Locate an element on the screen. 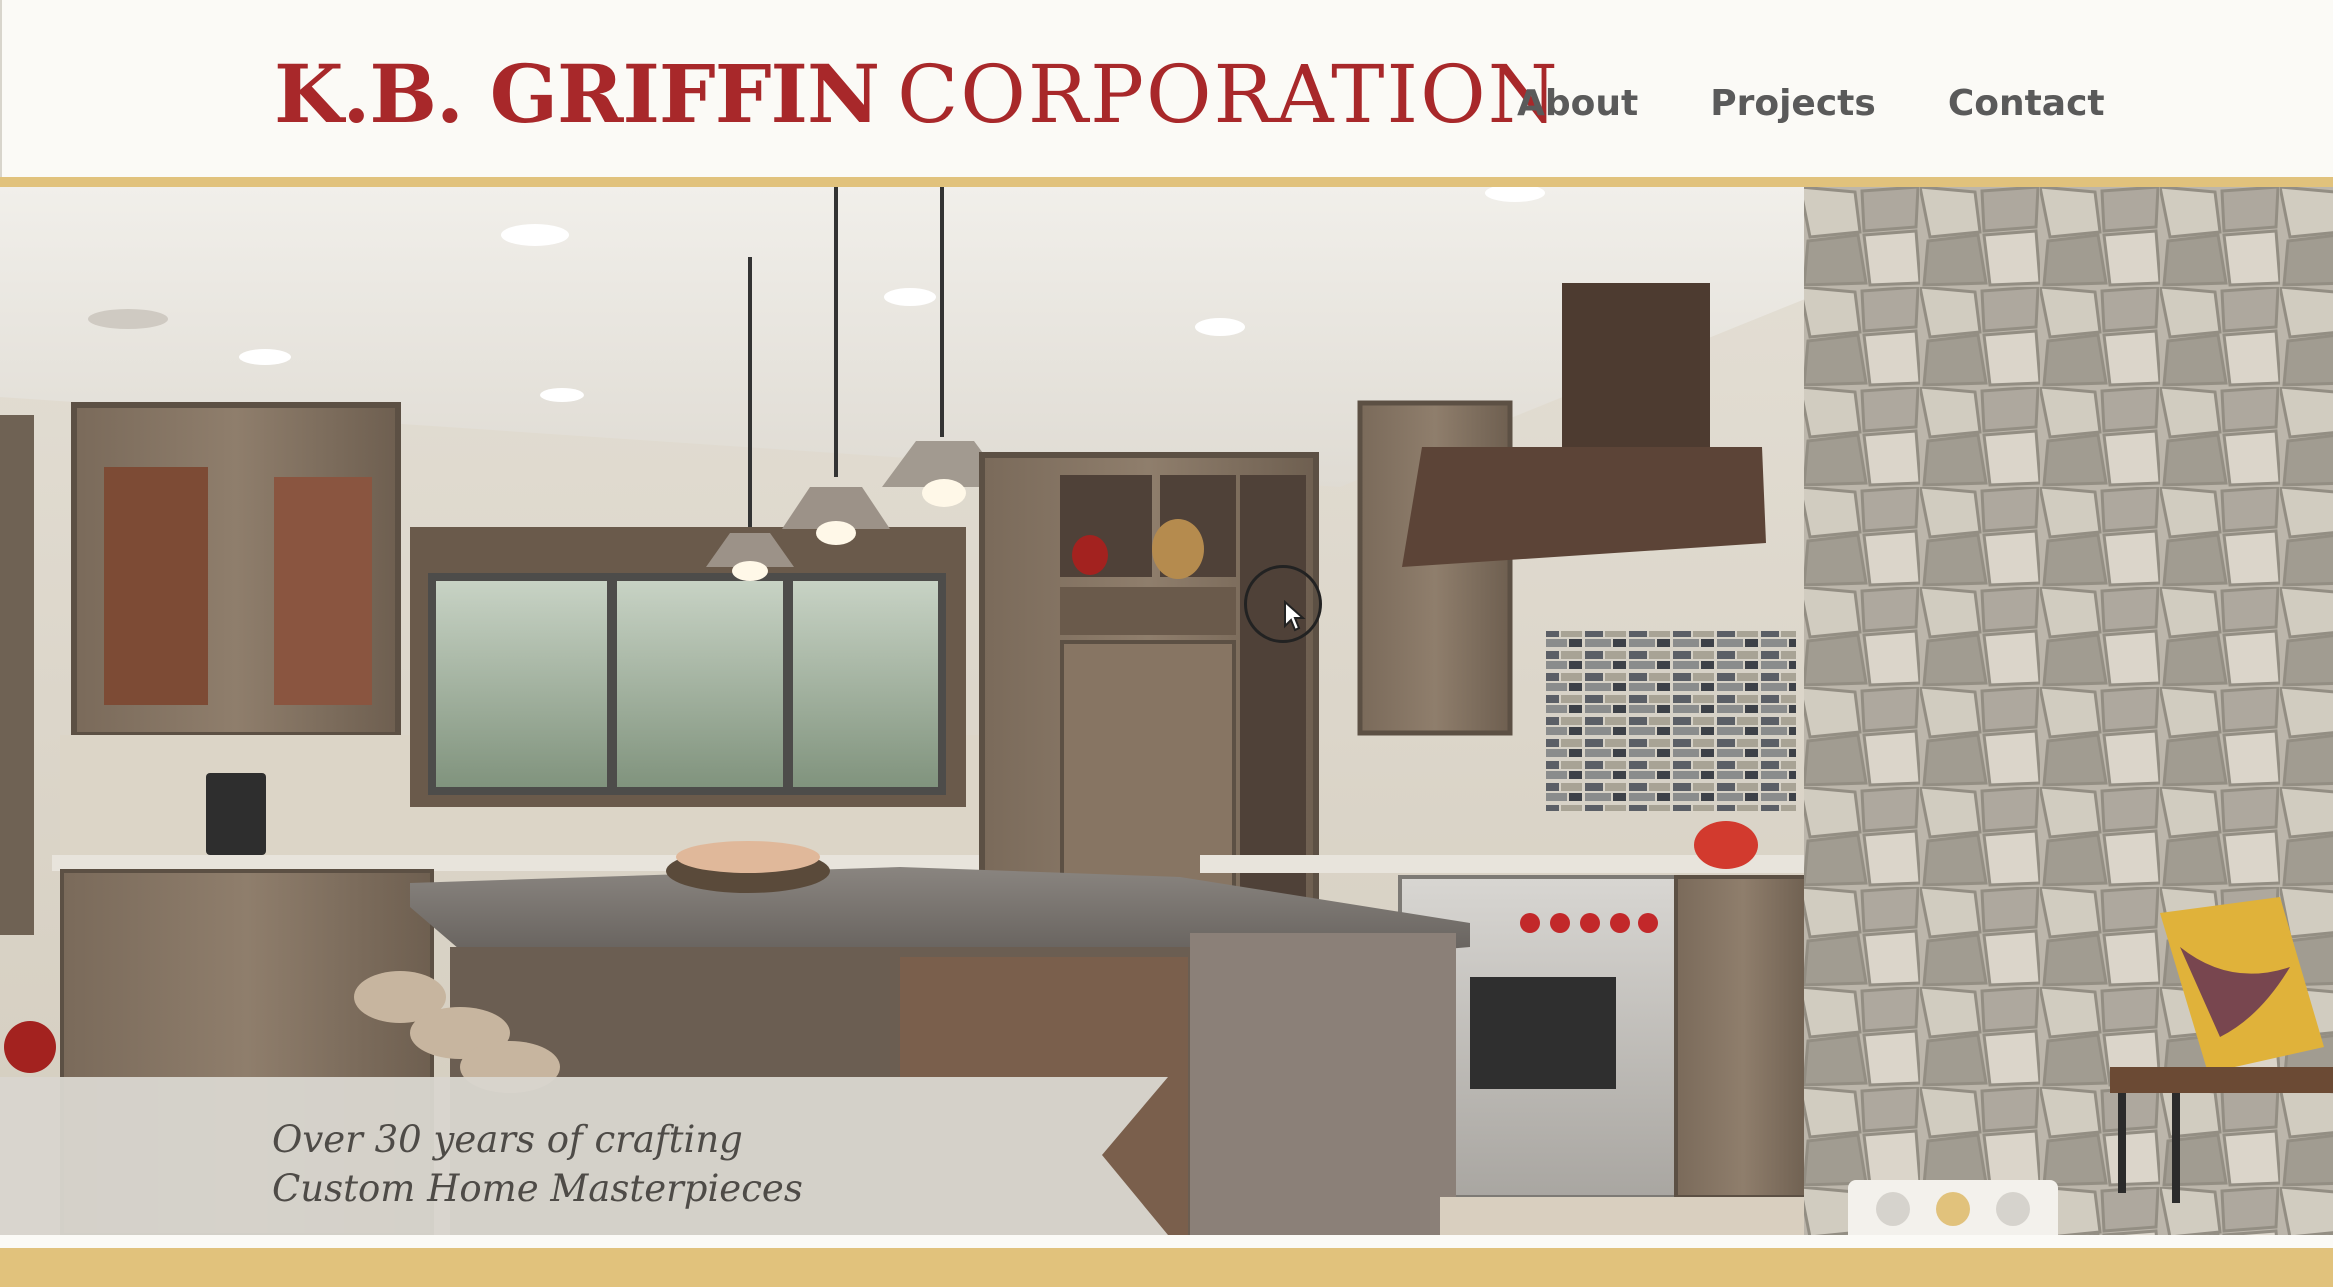  header-accent-bar is located at coordinates (1166, 182).